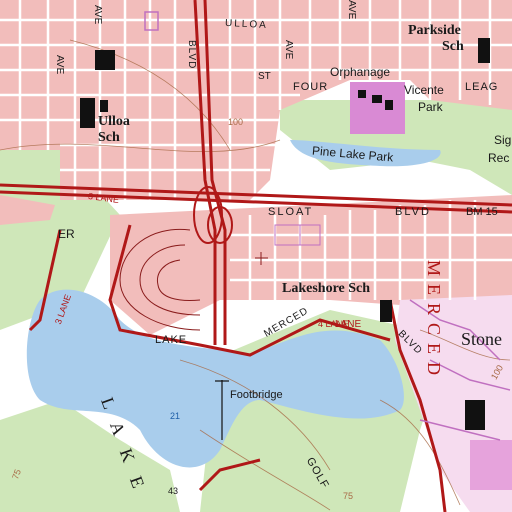  What do you see at coordinates (482, 339) in the screenshot?
I see `stone-label: Stone` at bounding box center [482, 339].